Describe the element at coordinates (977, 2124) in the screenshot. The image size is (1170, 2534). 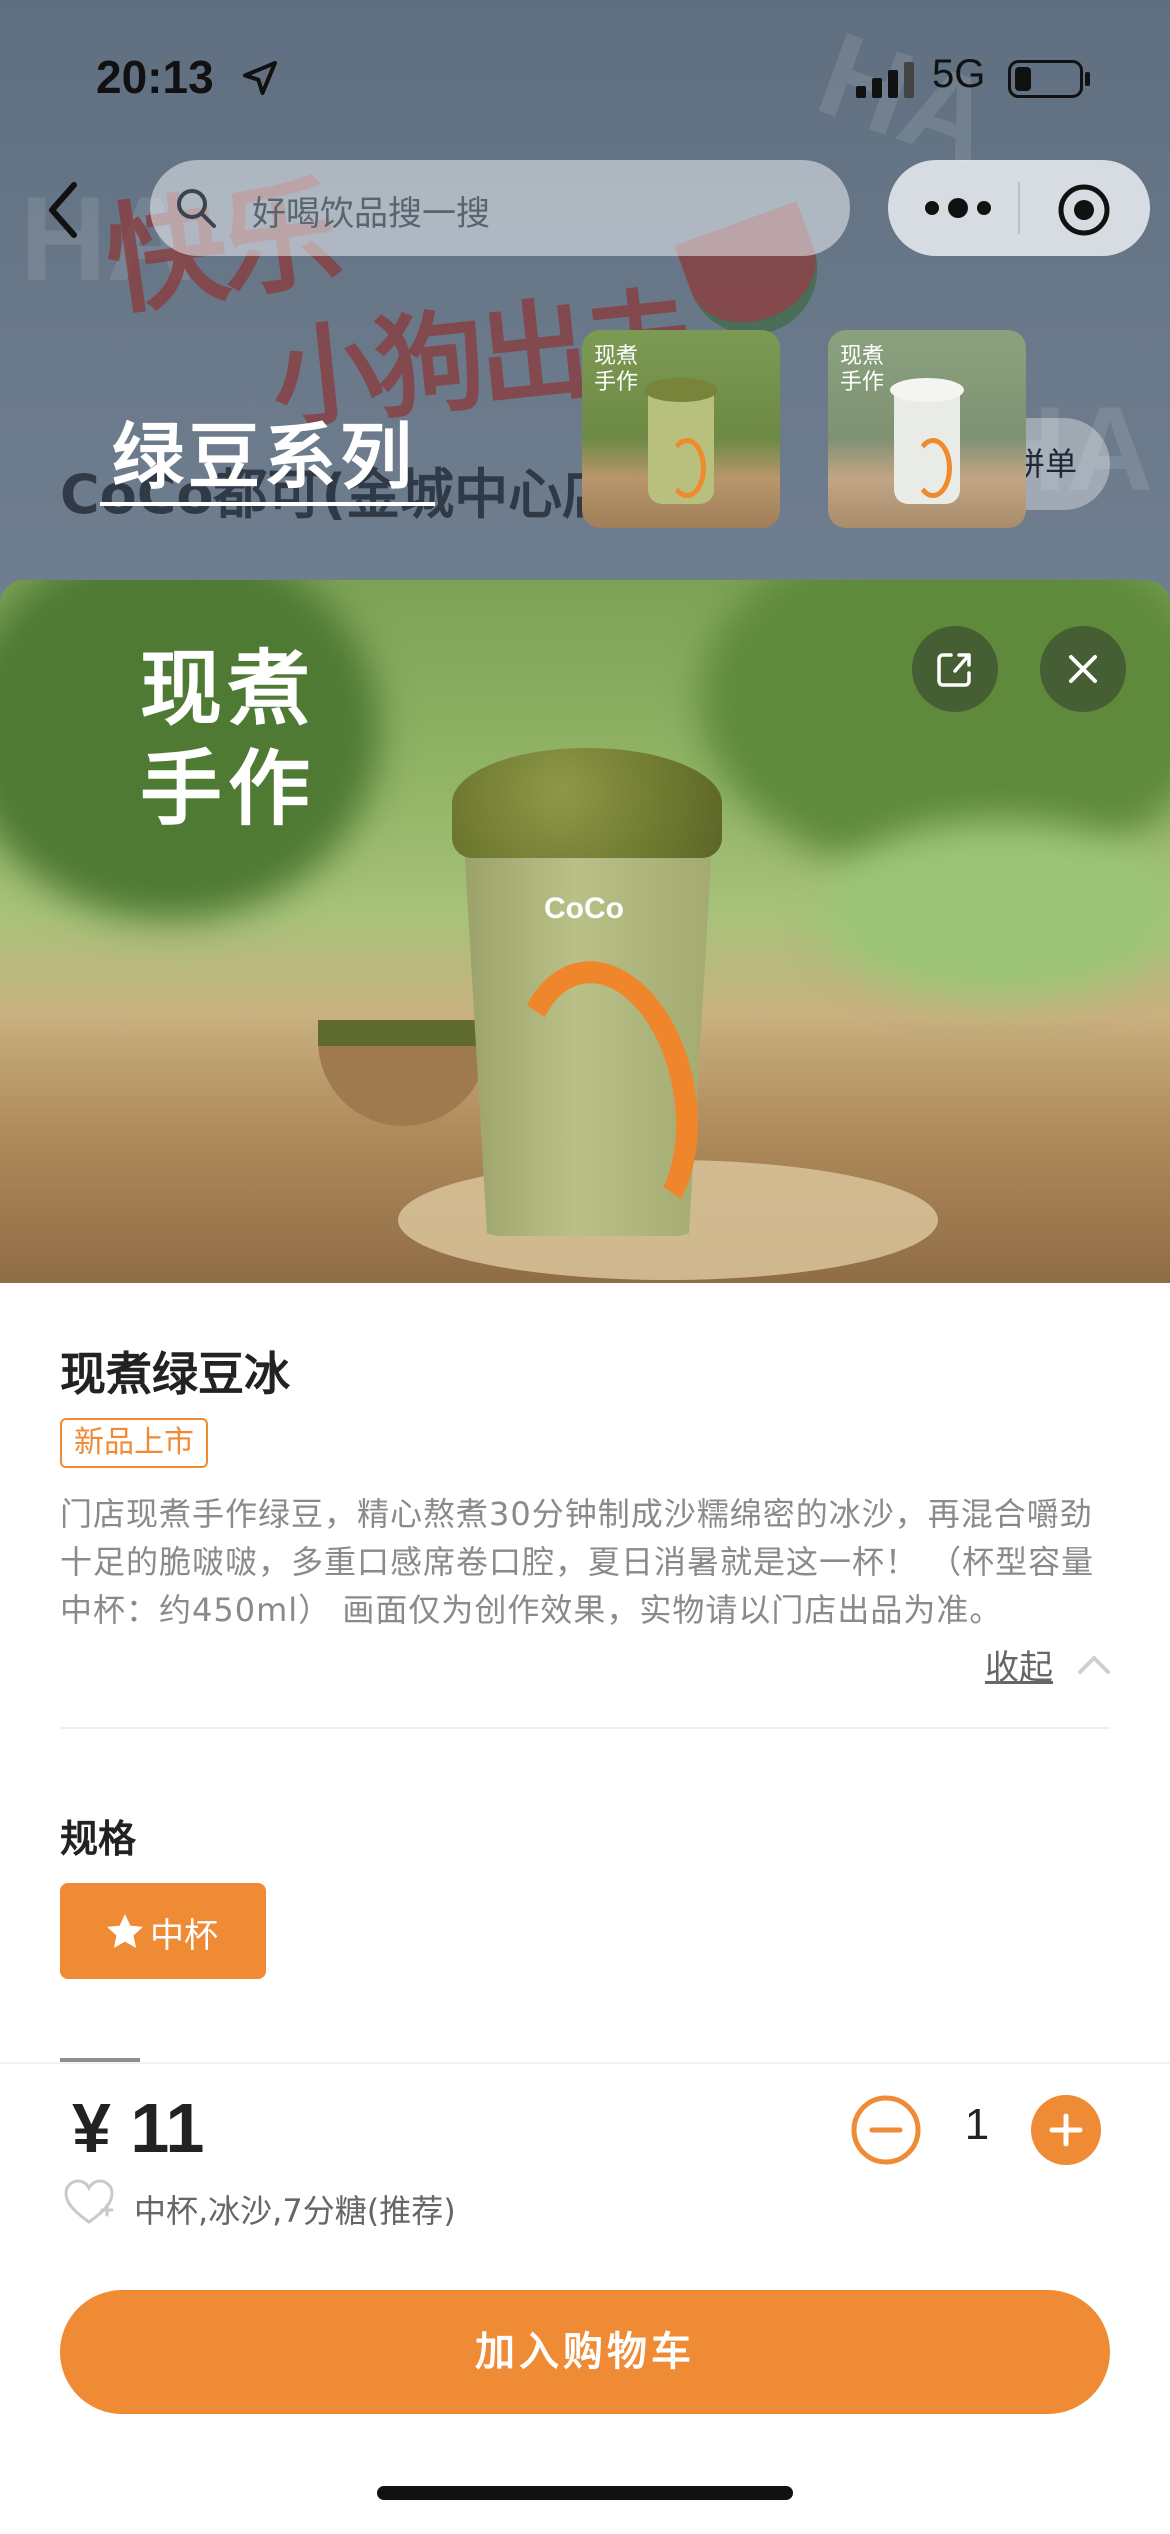
I see `quantity-value: 1` at that location.